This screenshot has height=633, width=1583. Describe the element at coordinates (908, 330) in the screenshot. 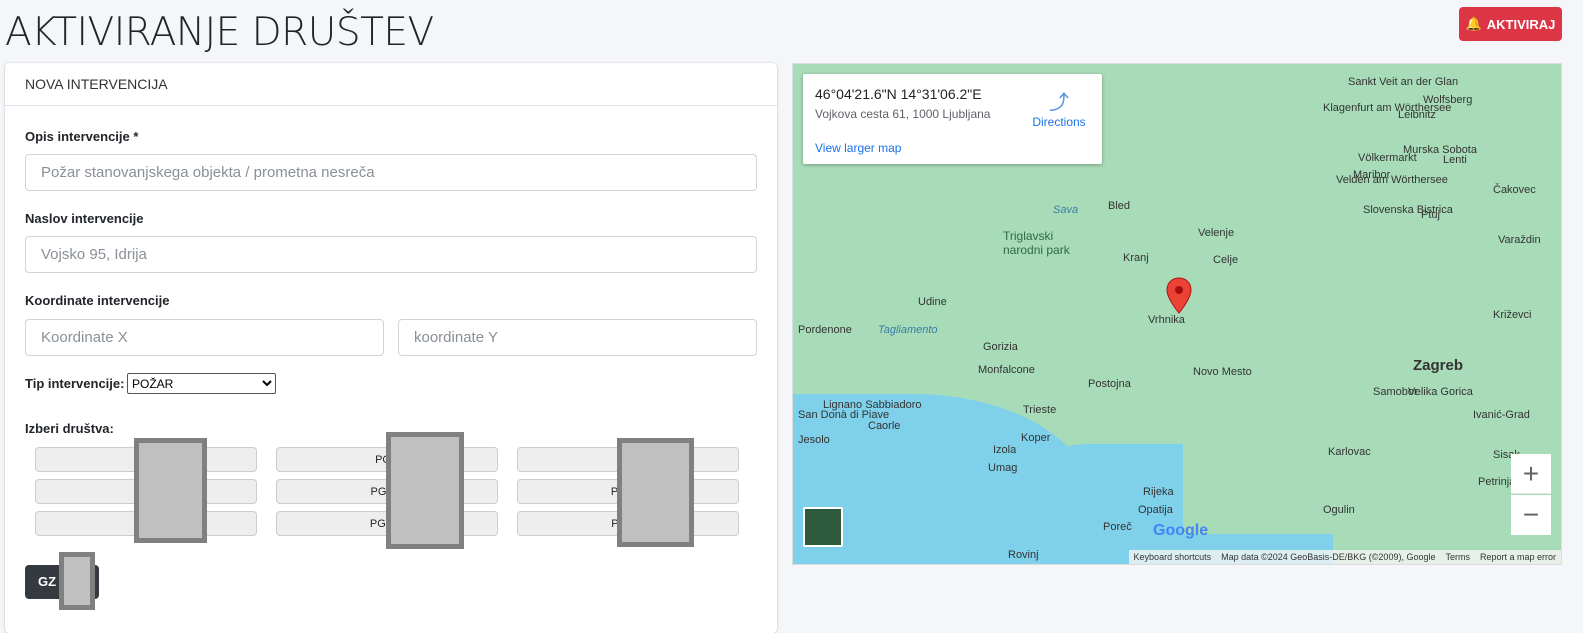

I see `map-label: Tagliamento` at that location.